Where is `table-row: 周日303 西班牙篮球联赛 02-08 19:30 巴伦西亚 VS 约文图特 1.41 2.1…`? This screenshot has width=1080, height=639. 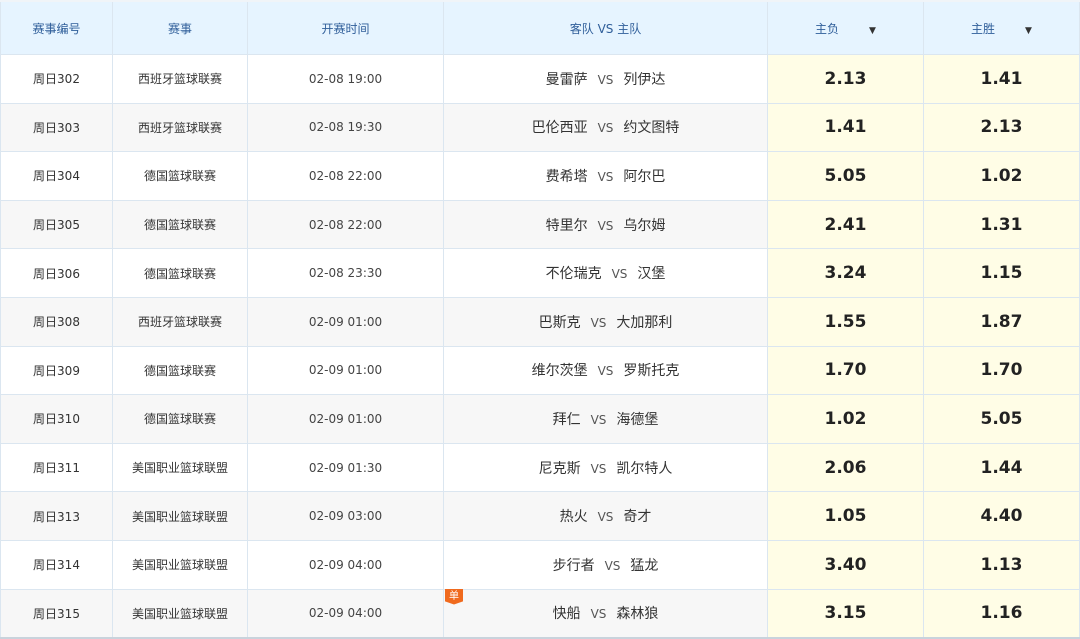 table-row: 周日303 西班牙篮球联赛 02-08 19:30 巴伦西亚 VS 约文图特 1.41 2.1… is located at coordinates (540, 127).